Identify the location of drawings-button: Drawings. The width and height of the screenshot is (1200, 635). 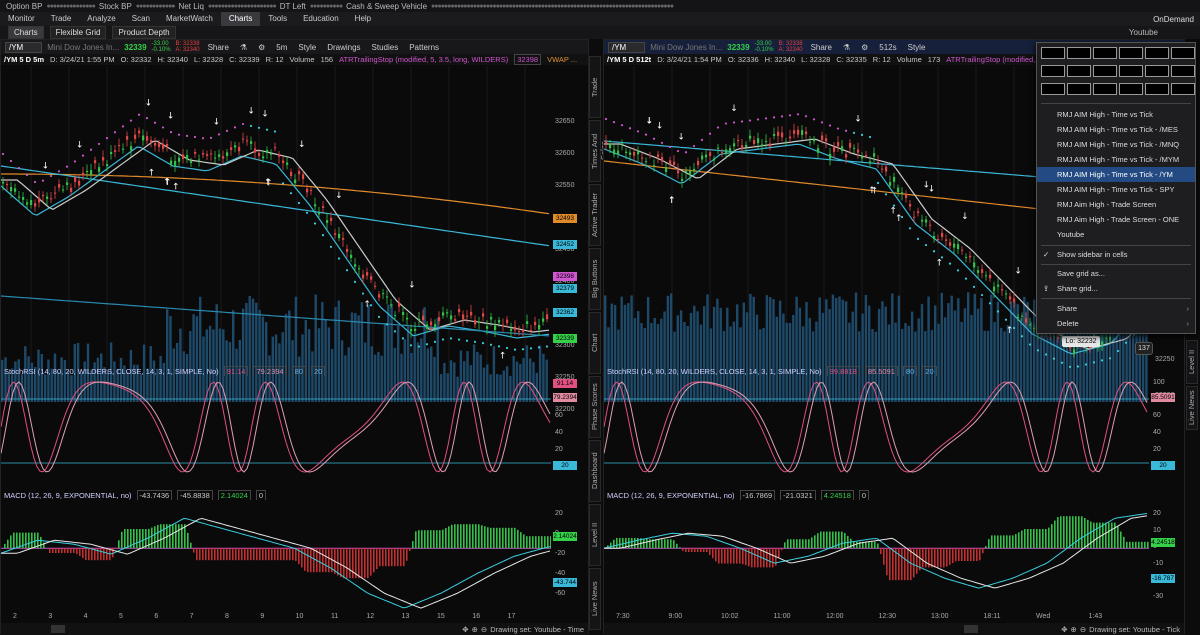
(343, 47).